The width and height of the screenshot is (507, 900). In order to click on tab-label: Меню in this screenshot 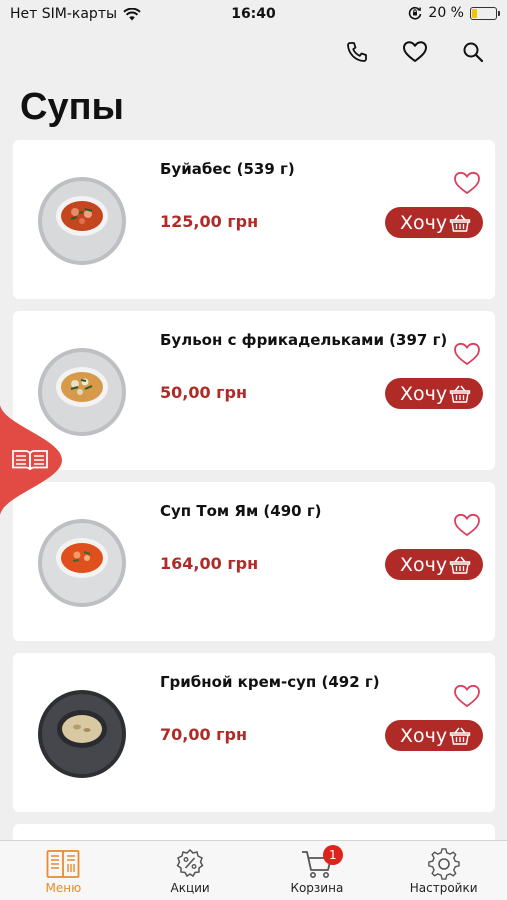, I will do `click(63, 888)`.